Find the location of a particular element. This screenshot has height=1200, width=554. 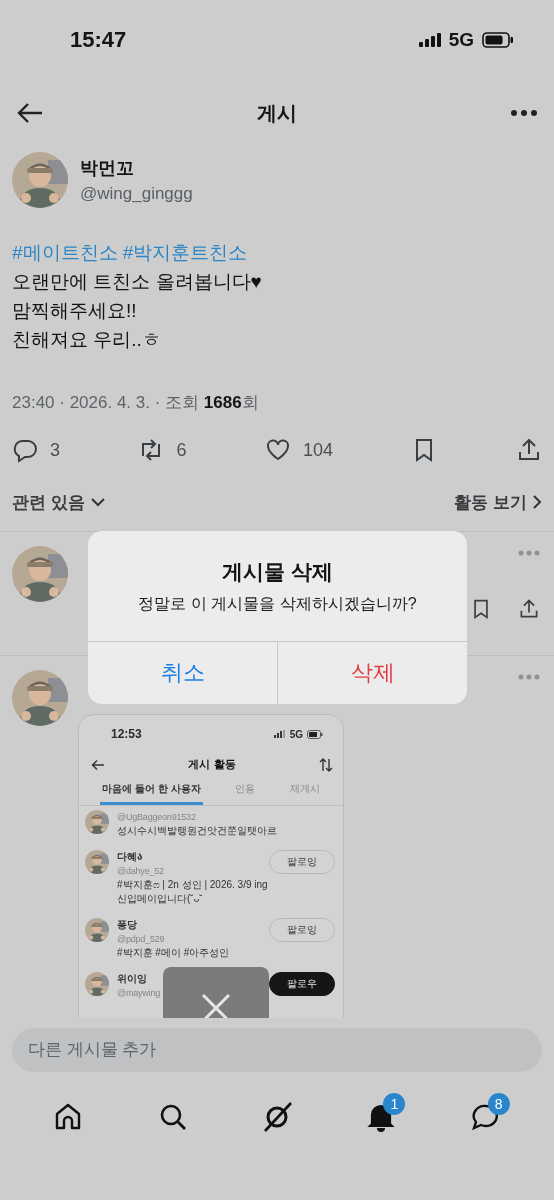

reply-button: 3 is located at coordinates (36, 450).